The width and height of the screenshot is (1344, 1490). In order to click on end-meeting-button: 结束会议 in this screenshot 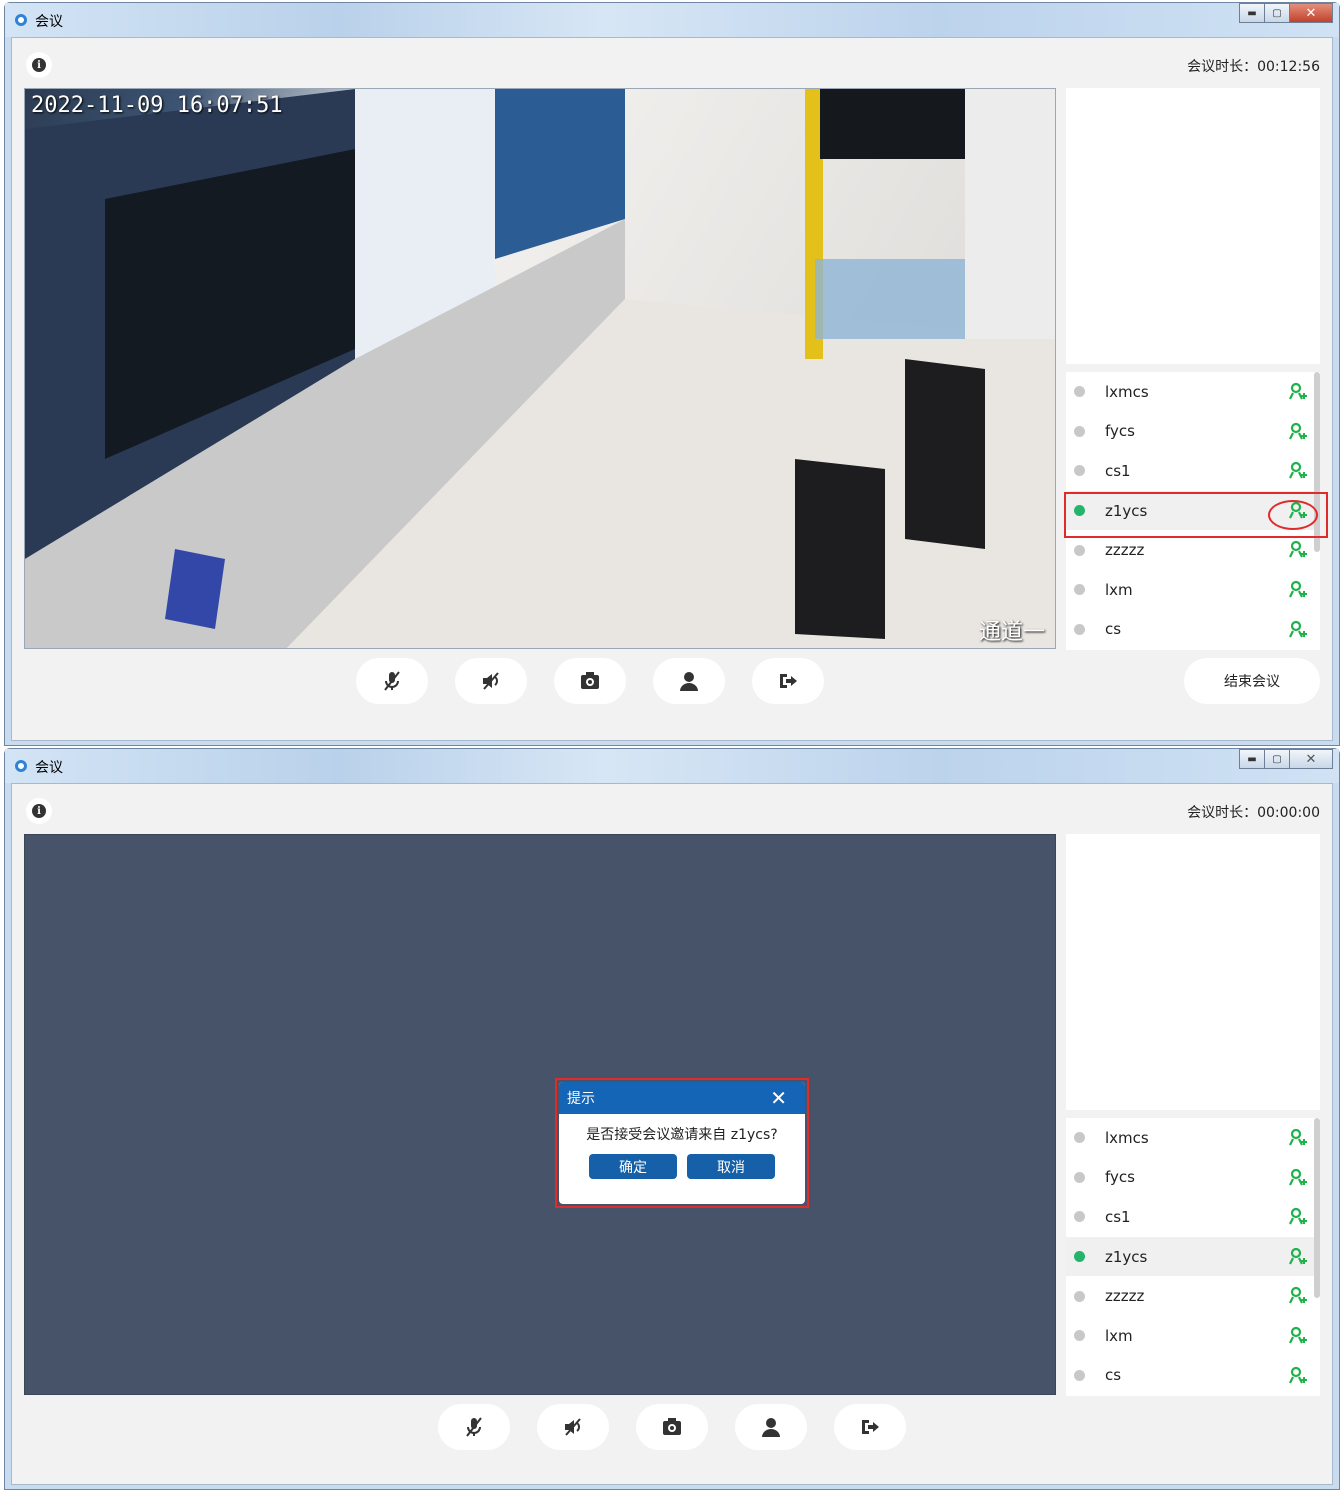, I will do `click(1252, 681)`.